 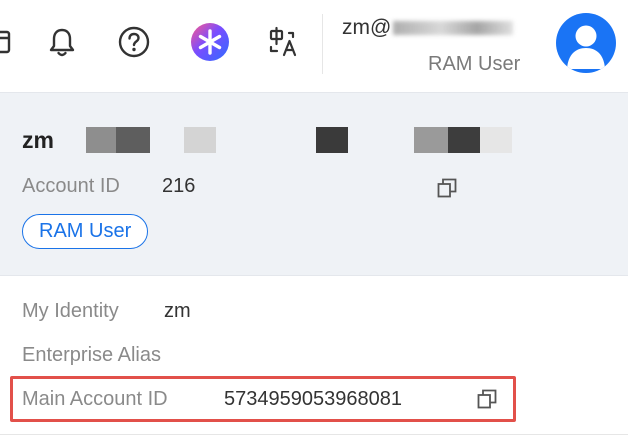 What do you see at coordinates (177, 311) in the screenshot?
I see `my-identity-value: zm` at bounding box center [177, 311].